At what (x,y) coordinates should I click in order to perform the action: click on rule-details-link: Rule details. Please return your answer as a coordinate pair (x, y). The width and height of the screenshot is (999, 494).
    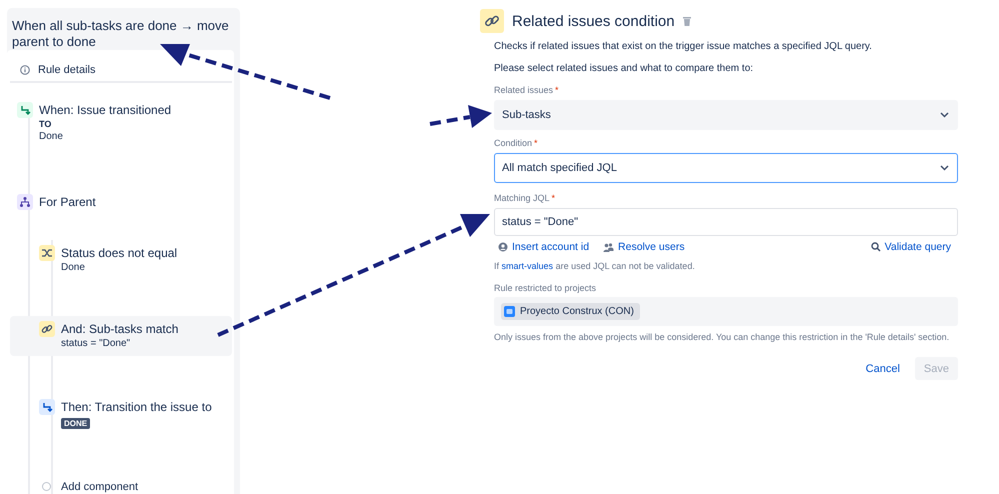
    Looking at the image, I should click on (67, 70).